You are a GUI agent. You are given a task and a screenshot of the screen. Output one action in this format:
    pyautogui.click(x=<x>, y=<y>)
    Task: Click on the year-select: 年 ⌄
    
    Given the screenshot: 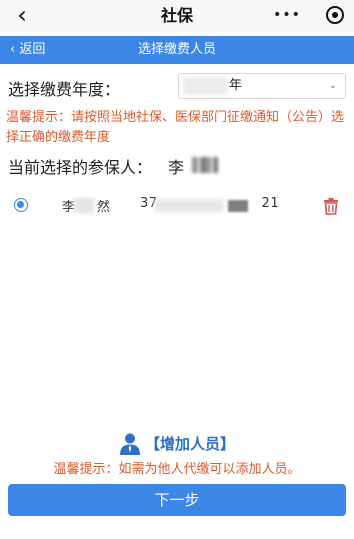 What is the action you would take?
    pyautogui.click(x=262, y=86)
    